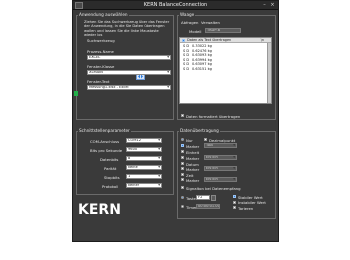 This screenshot has width=350, height=260. Describe the element at coordinates (129, 87) in the screenshot. I see `window-text-field: Messung1.xlsx - Excel` at that location.